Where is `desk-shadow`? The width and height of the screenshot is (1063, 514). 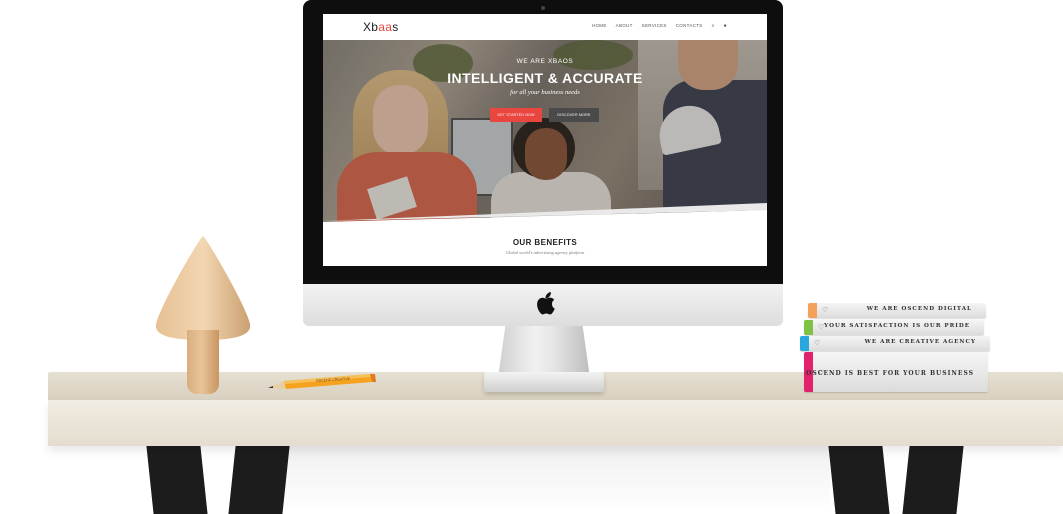 desk-shadow is located at coordinates (550, 480).